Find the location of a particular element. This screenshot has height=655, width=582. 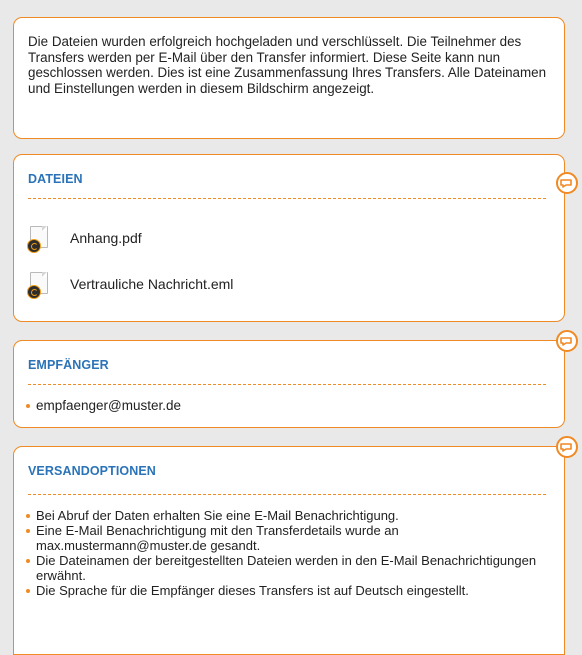

edit-recipients-button is located at coordinates (567, 341).